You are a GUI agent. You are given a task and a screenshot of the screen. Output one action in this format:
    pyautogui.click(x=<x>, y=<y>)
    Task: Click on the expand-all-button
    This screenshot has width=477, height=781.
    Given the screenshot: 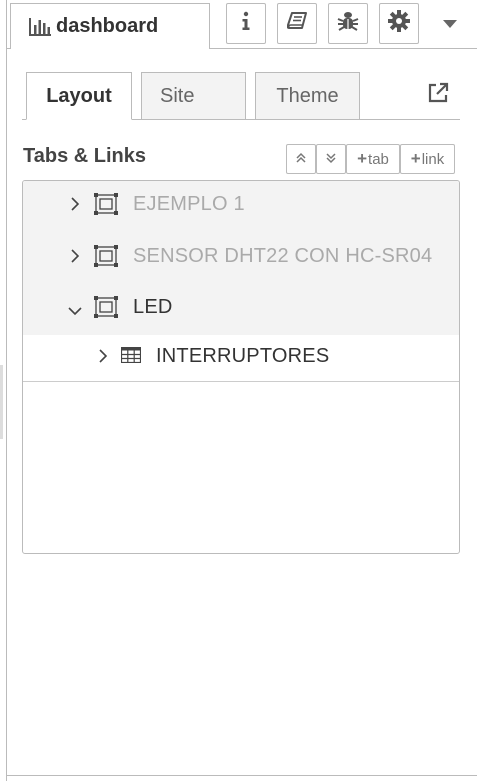 What is the action you would take?
    pyautogui.click(x=331, y=159)
    